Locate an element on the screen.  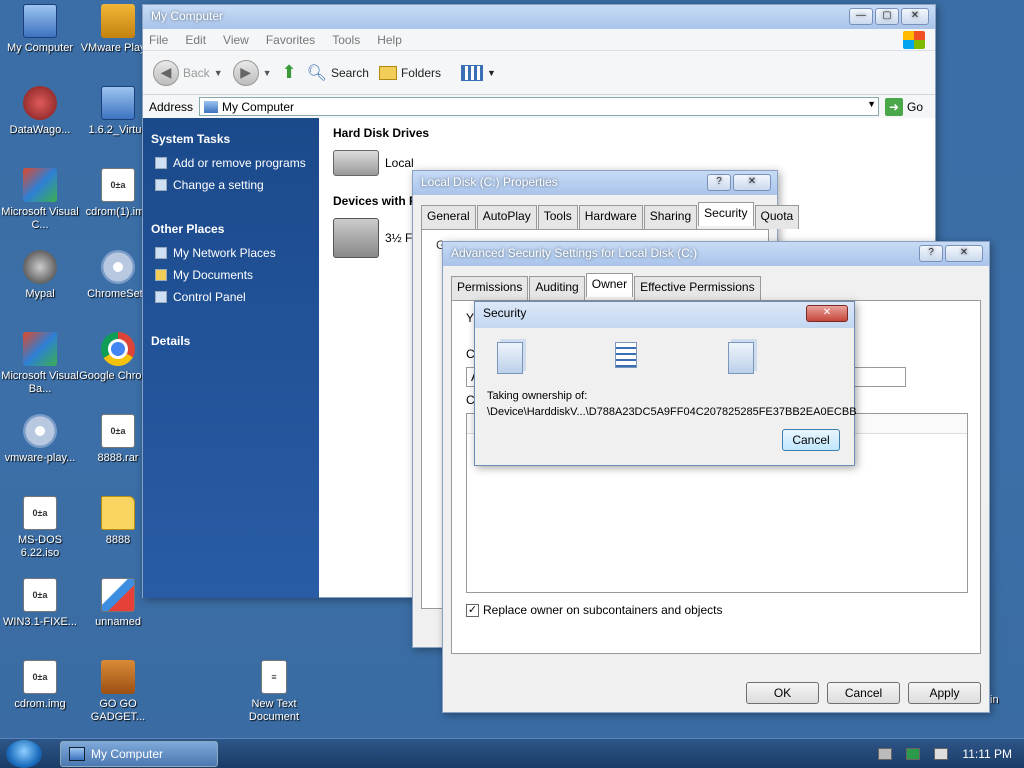
vmware-icon is located at coordinates (118, 21).